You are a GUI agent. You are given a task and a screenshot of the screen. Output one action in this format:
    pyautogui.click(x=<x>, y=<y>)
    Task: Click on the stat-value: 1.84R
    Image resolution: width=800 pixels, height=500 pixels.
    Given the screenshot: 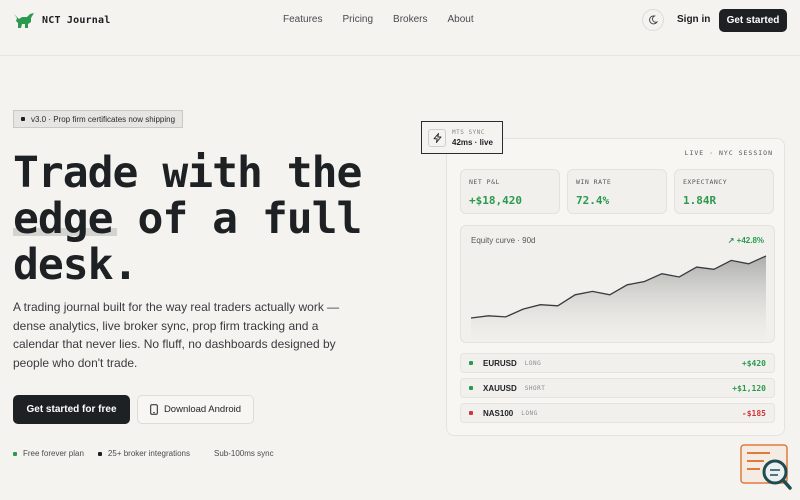 What is the action you would take?
    pyautogui.click(x=700, y=200)
    